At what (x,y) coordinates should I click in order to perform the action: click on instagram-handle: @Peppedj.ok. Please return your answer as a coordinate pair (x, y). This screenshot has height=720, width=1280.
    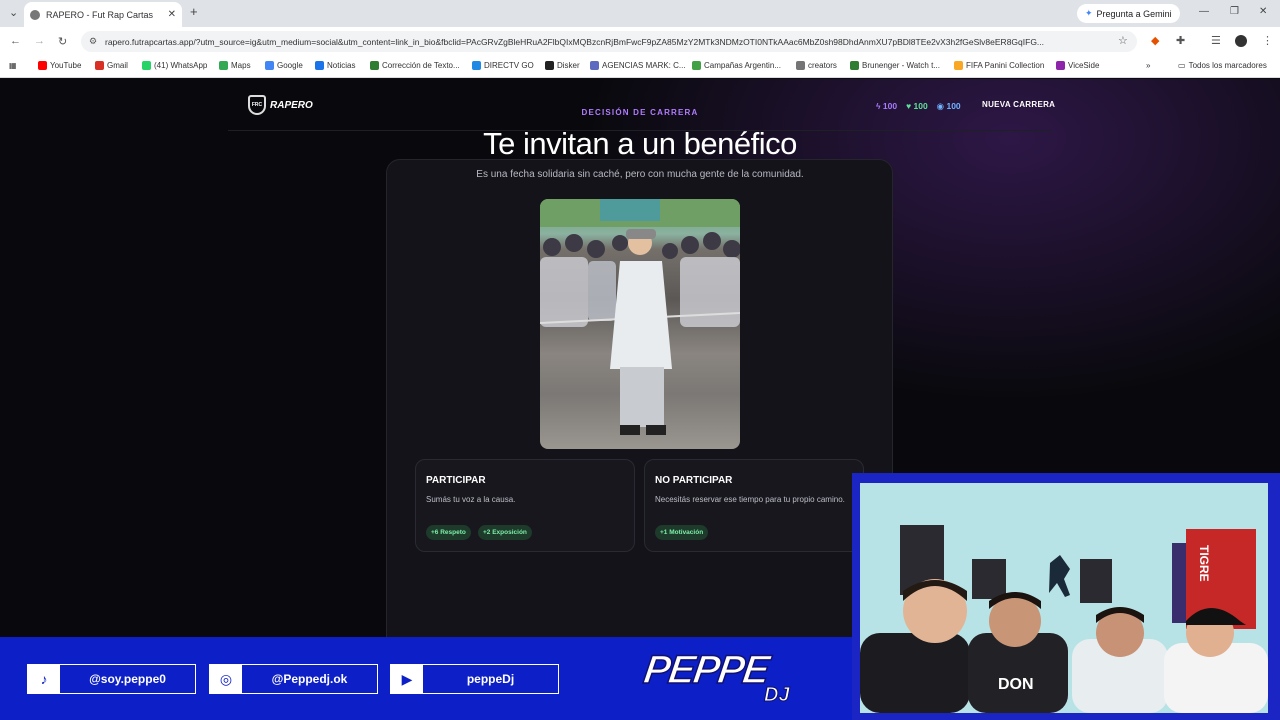
    Looking at the image, I should click on (309, 679).